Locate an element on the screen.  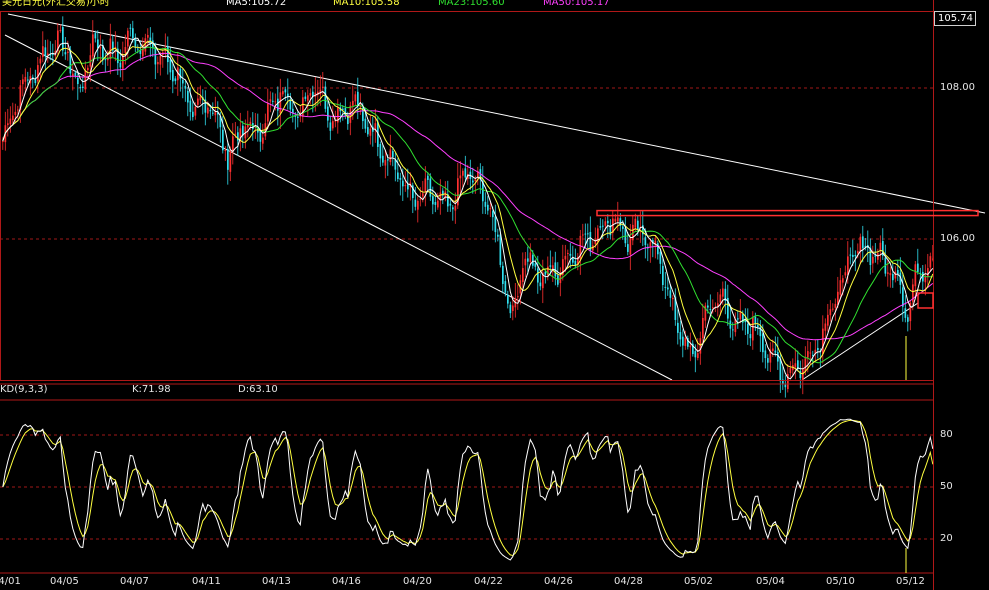
date-tick-label: 04/07 is located at coordinates (134, 581).